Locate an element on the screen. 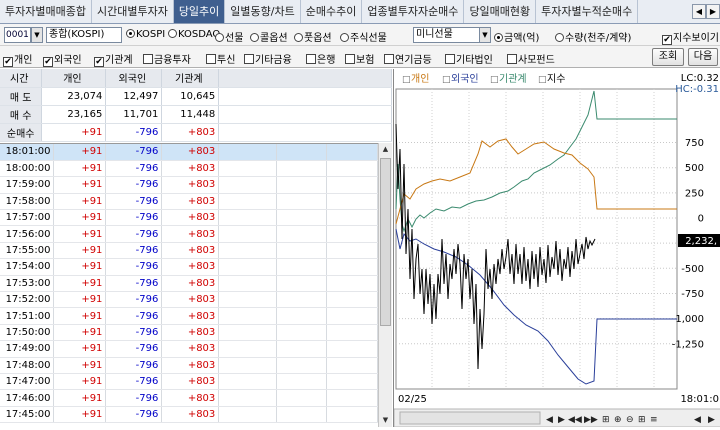 The height and width of the screenshot is (430, 720). tab-net-buy-trend: 순매수추이 is located at coordinates (332, 11).